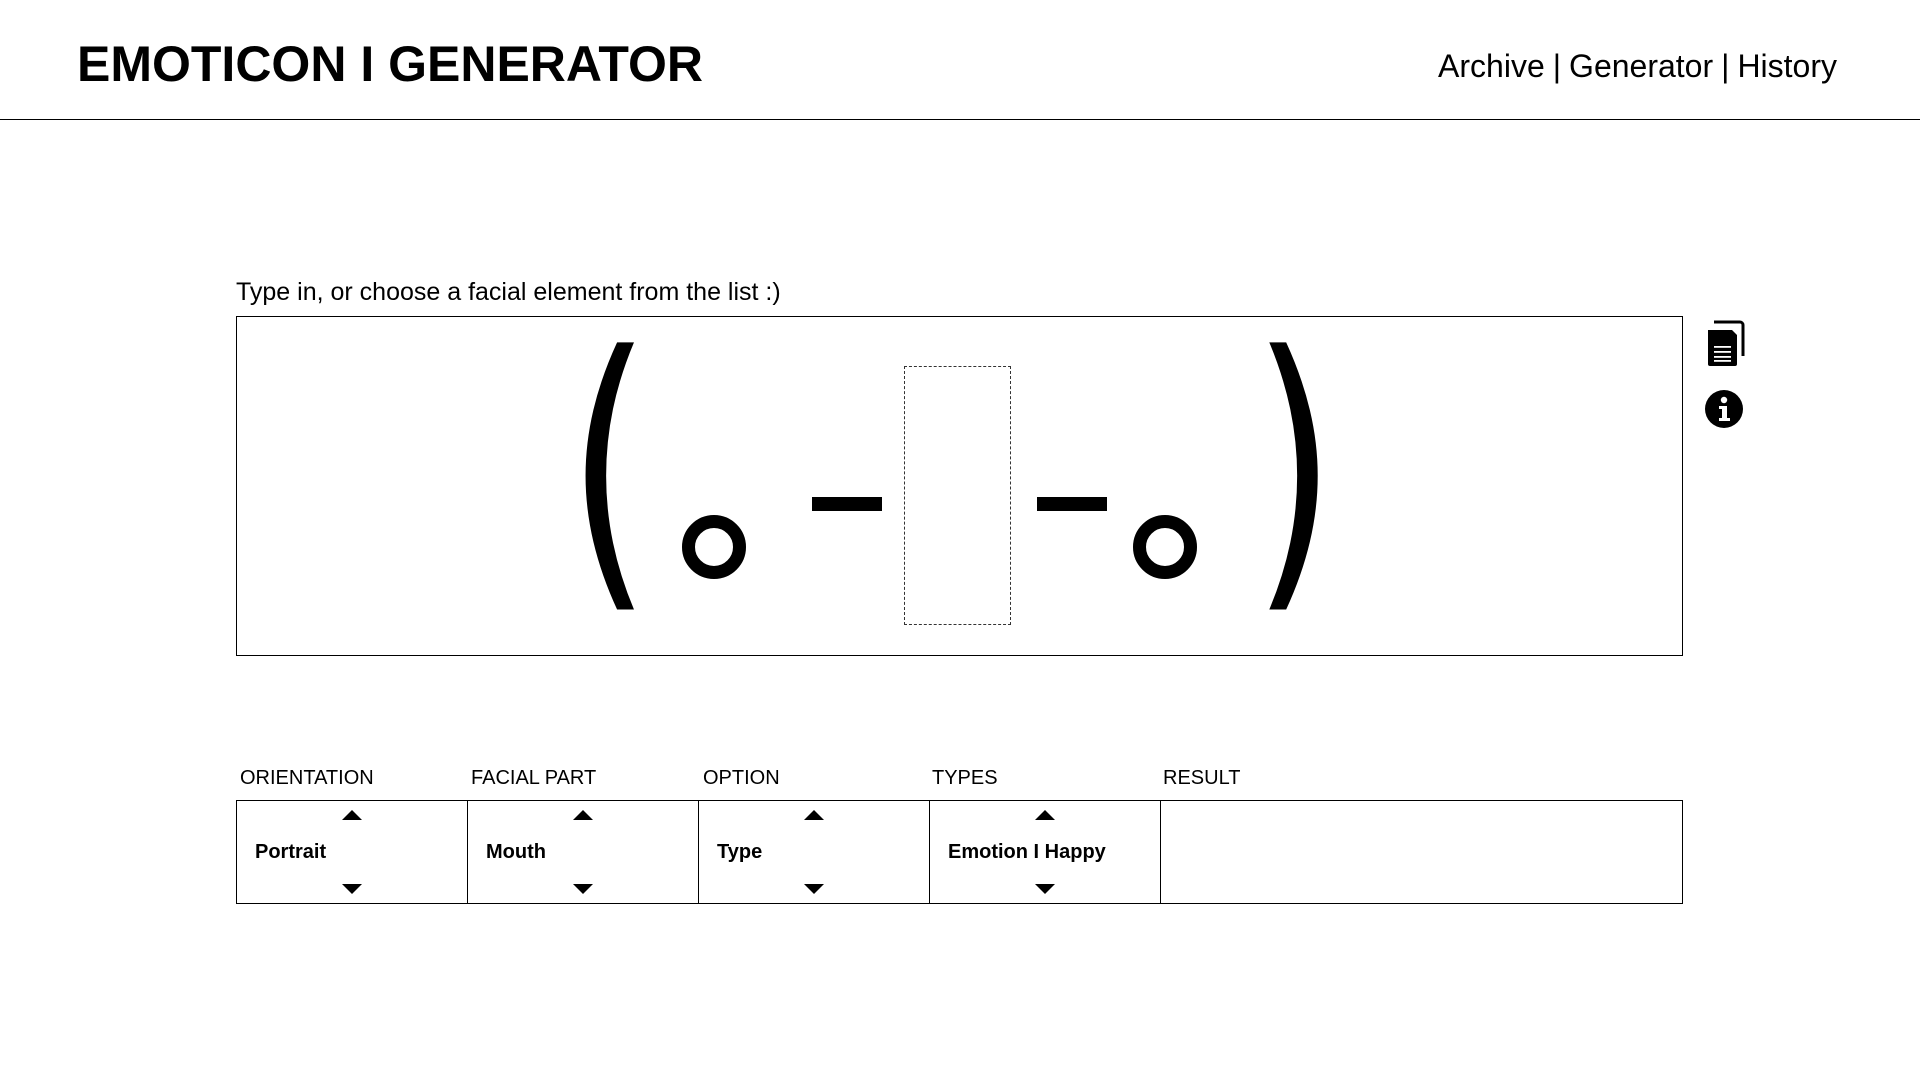  I want to click on types-selector: Emotion I Happy, so click(1045, 852).